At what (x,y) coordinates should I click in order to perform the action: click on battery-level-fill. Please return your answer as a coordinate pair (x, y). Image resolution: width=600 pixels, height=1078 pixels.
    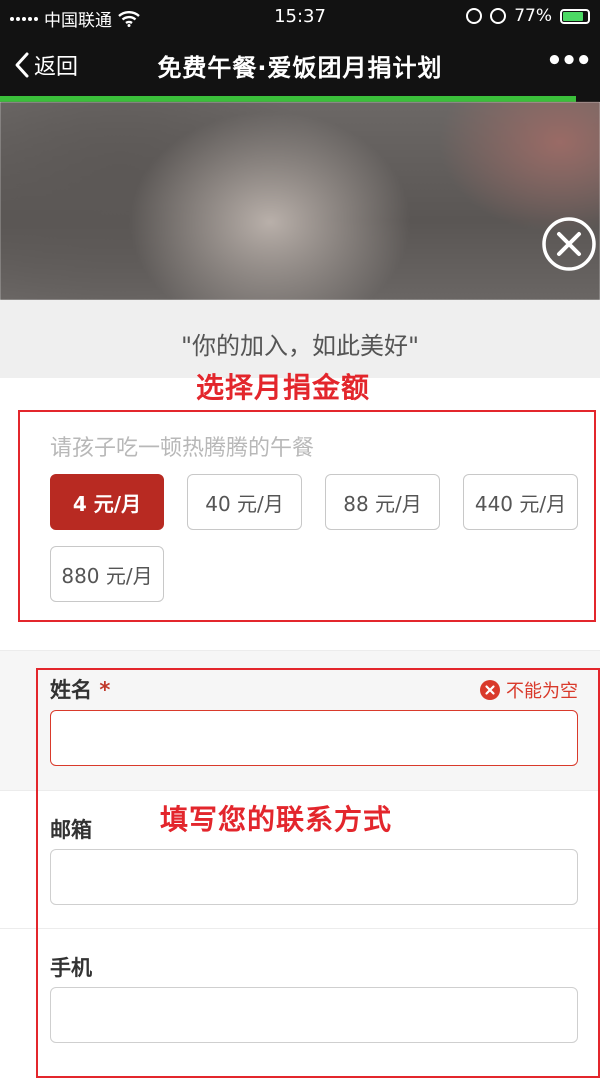
    Looking at the image, I should click on (573, 16).